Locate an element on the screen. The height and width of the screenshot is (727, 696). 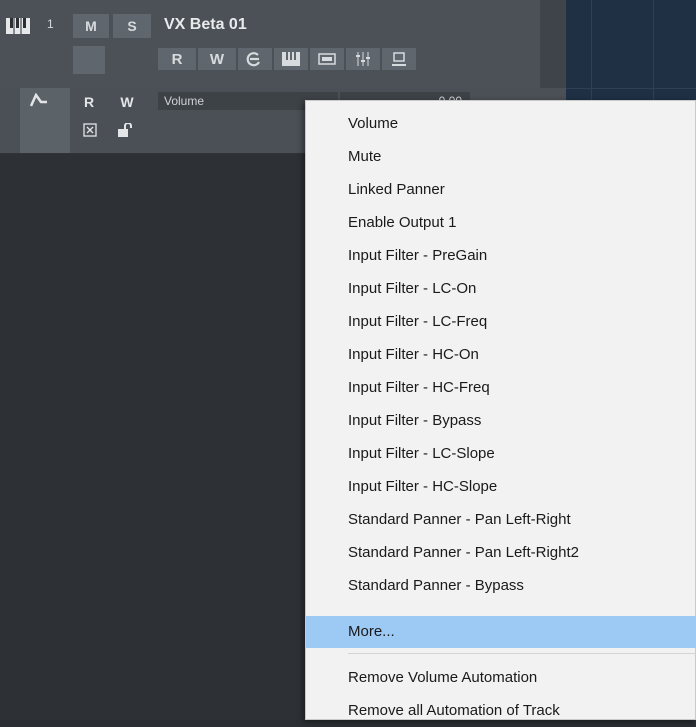
track-header-divider is located at coordinates (553, 44).